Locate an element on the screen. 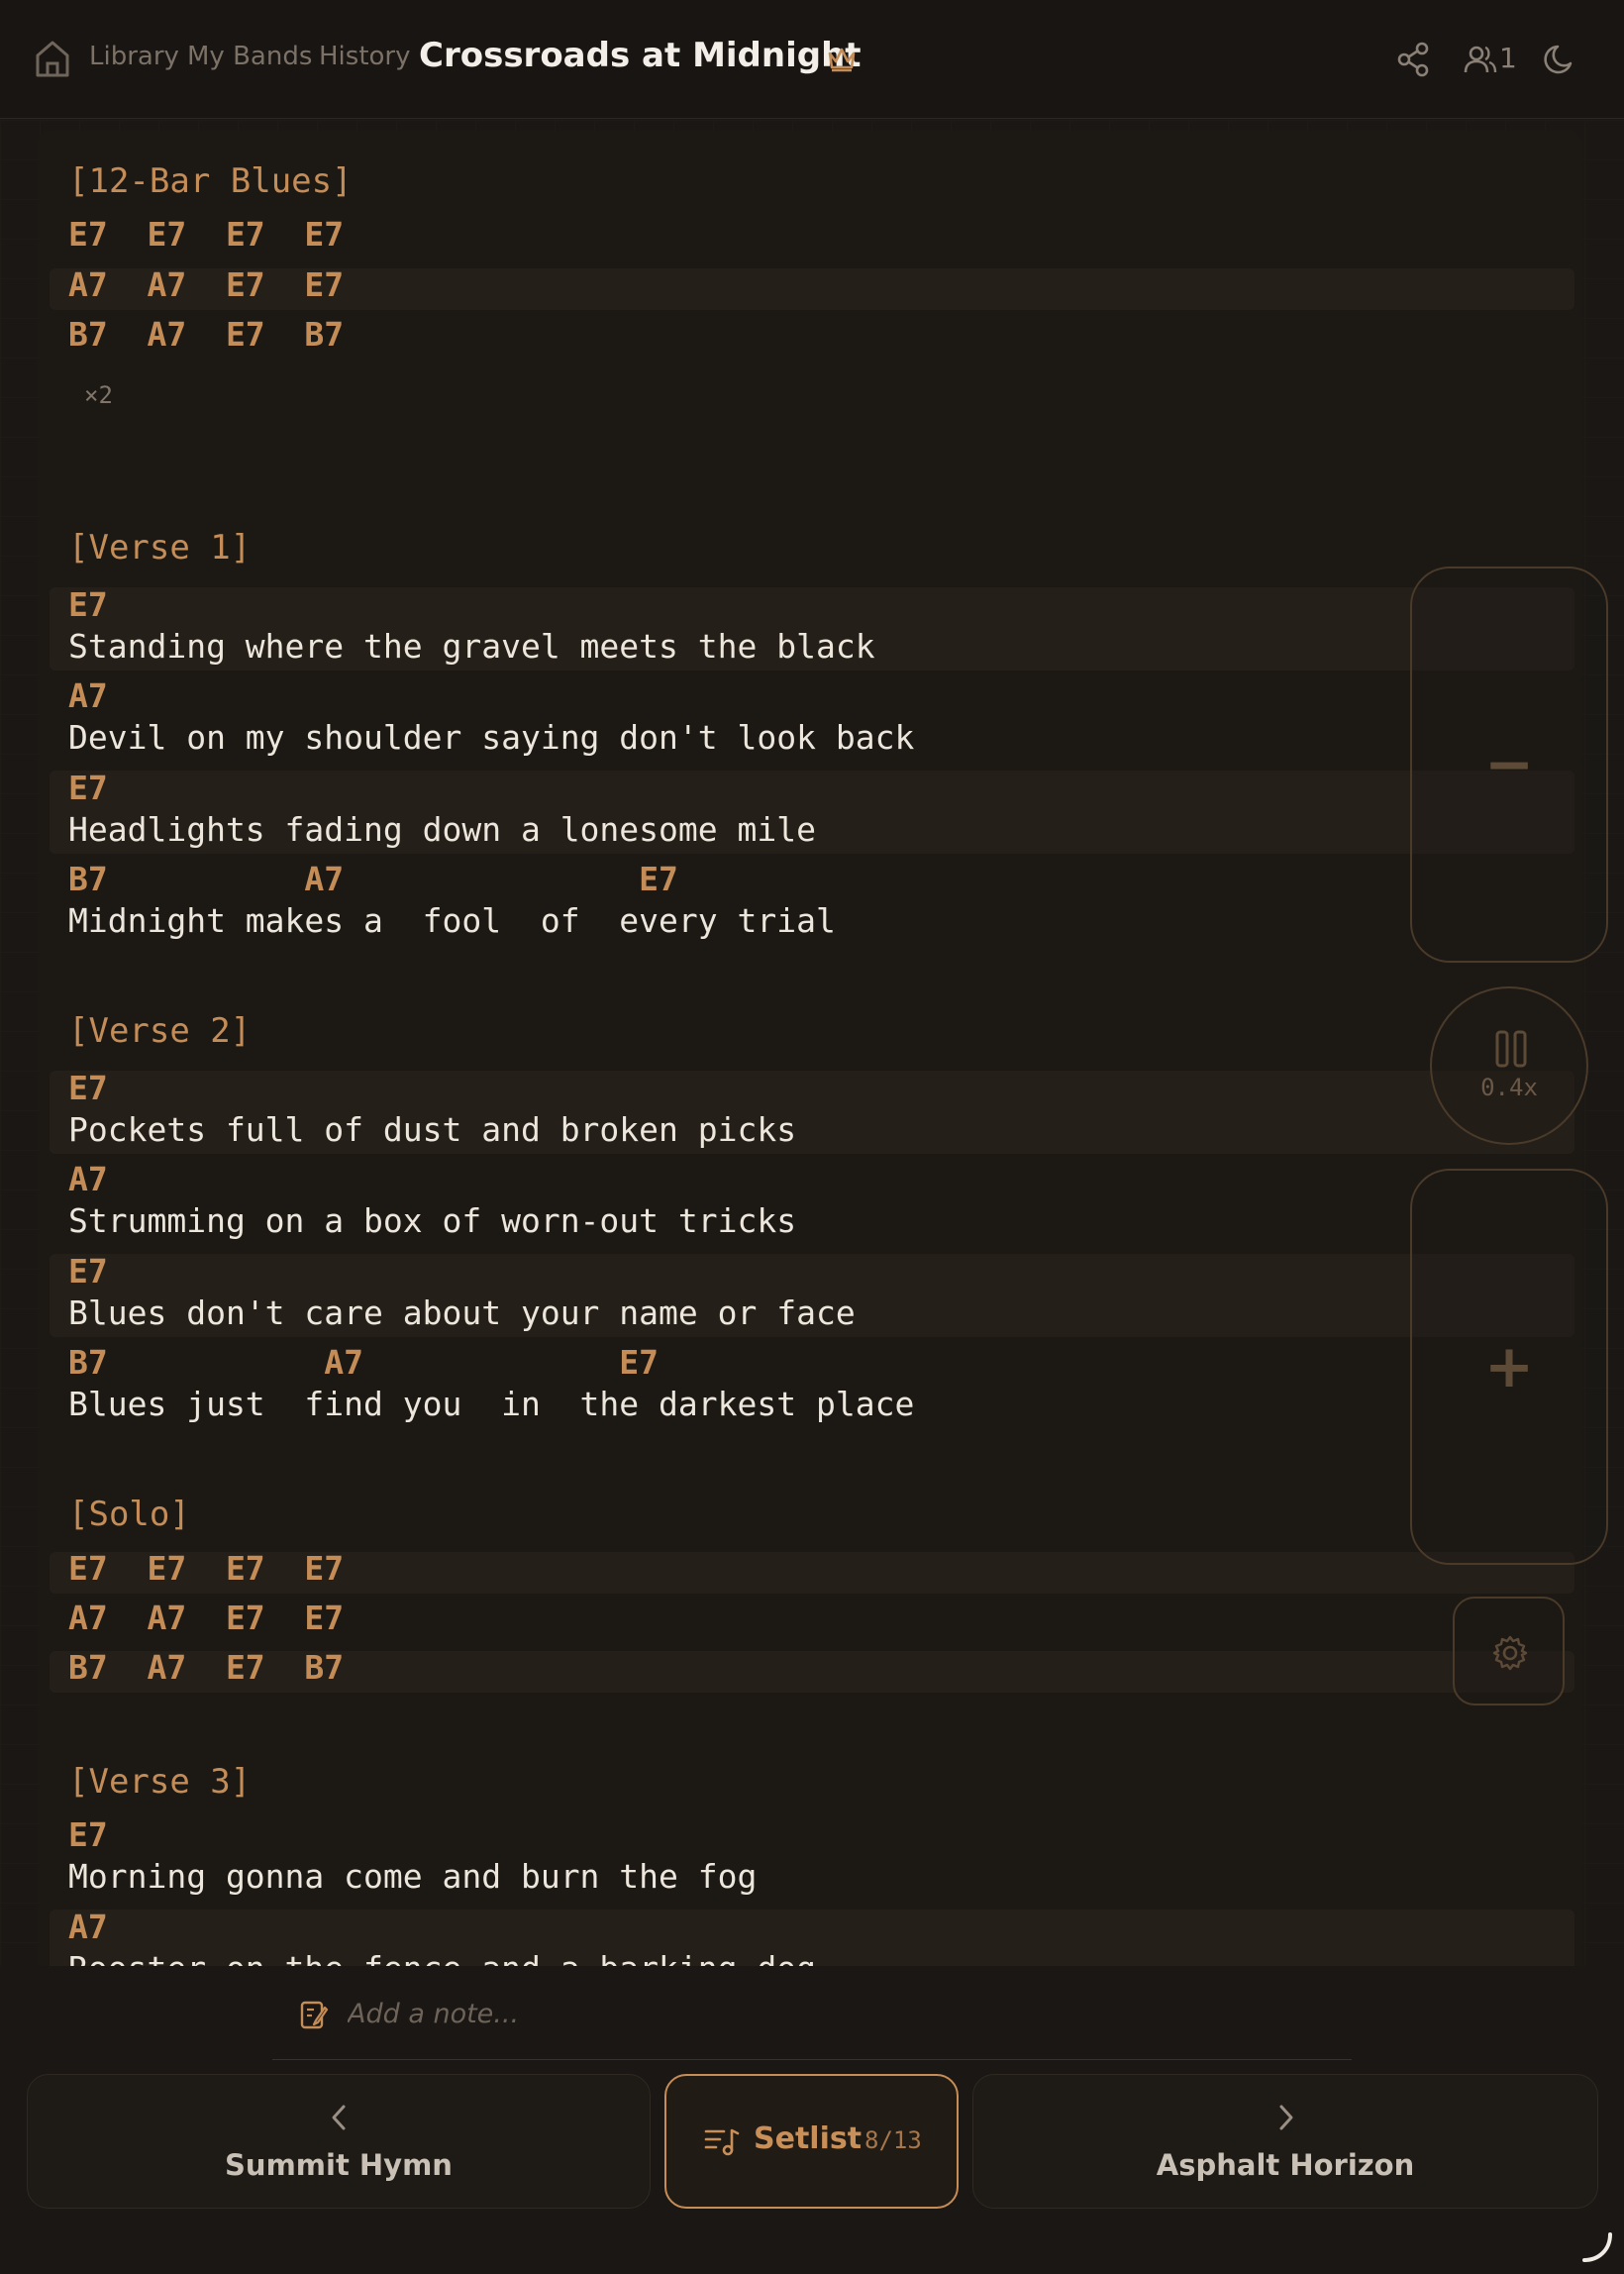  note-input is located at coordinates (833, 2014).